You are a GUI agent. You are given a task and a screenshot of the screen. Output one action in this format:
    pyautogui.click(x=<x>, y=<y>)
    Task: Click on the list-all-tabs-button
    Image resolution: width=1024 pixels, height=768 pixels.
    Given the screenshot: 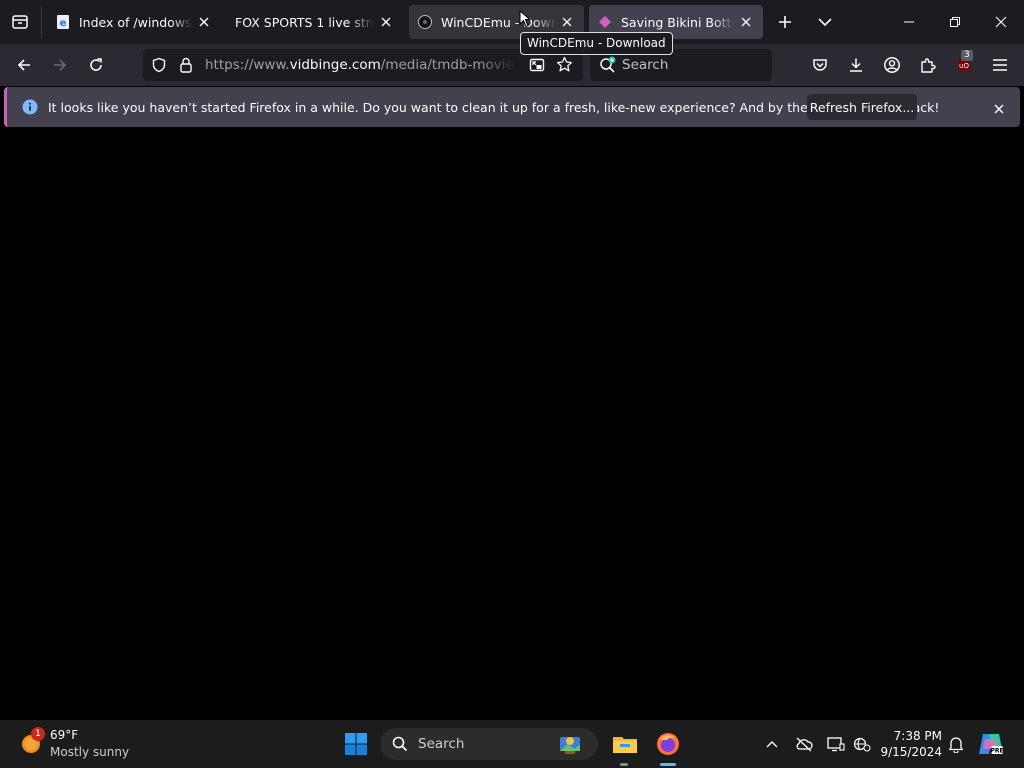 What is the action you would take?
    pyautogui.click(x=825, y=22)
    